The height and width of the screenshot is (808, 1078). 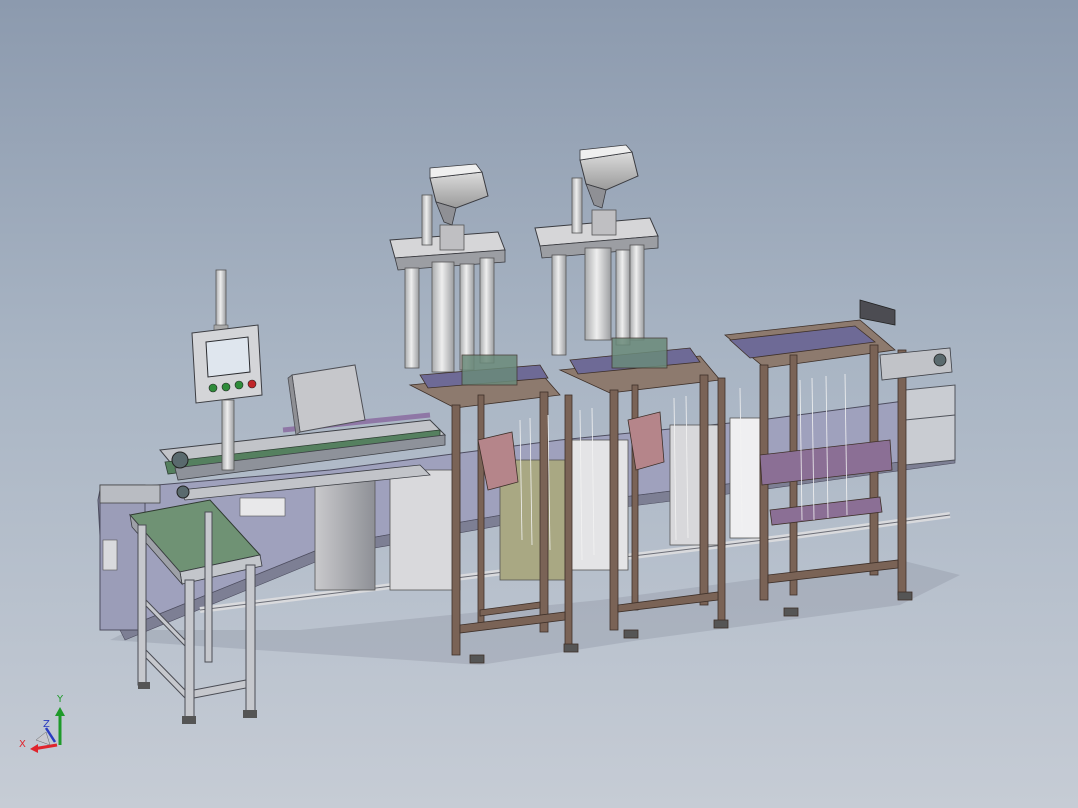 I want to click on hmi-button-red, so click(x=252, y=384).